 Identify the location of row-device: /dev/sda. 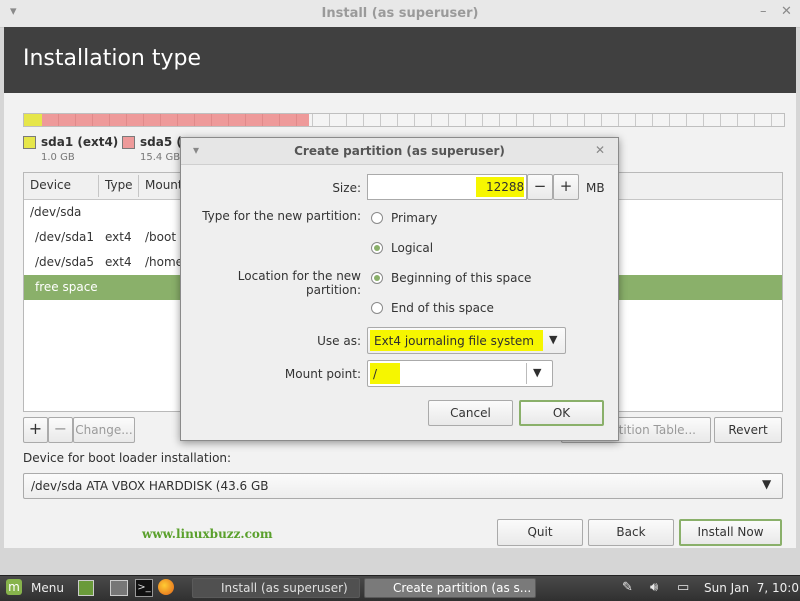
(56, 212).